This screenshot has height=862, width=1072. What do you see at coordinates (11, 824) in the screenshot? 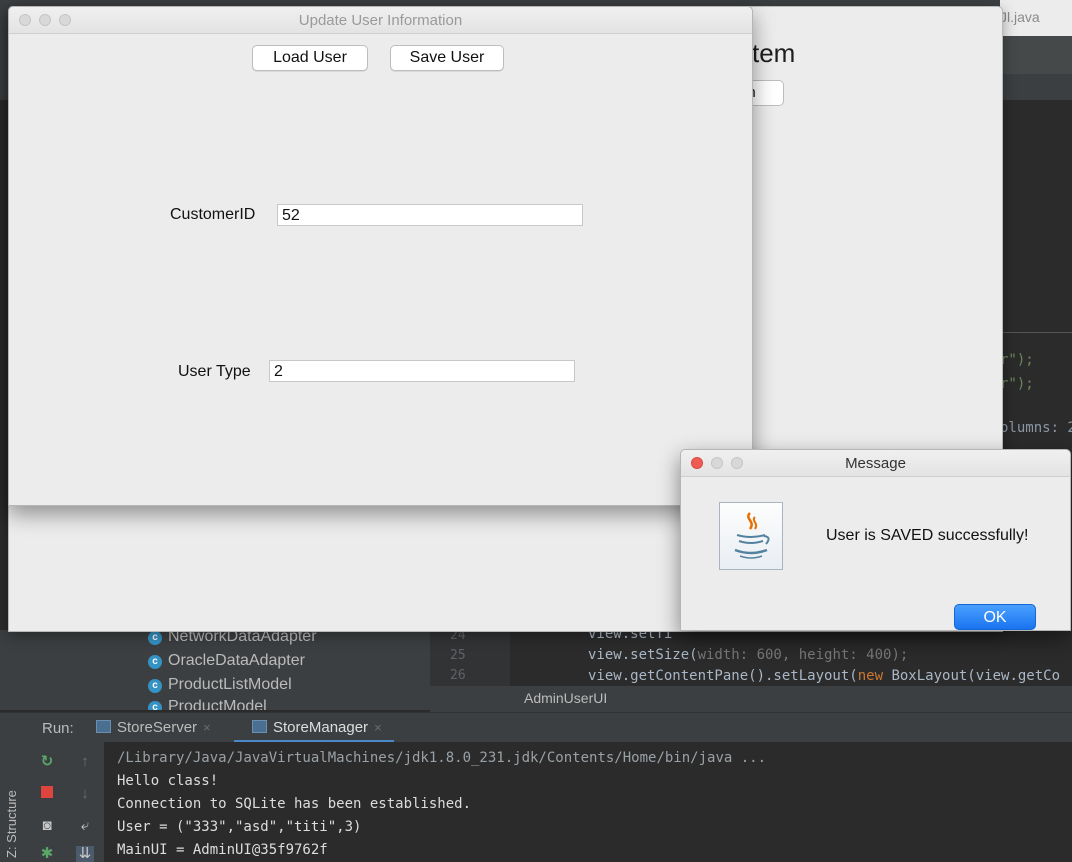
I see `structure-tool-label: Z: Structure` at bounding box center [11, 824].